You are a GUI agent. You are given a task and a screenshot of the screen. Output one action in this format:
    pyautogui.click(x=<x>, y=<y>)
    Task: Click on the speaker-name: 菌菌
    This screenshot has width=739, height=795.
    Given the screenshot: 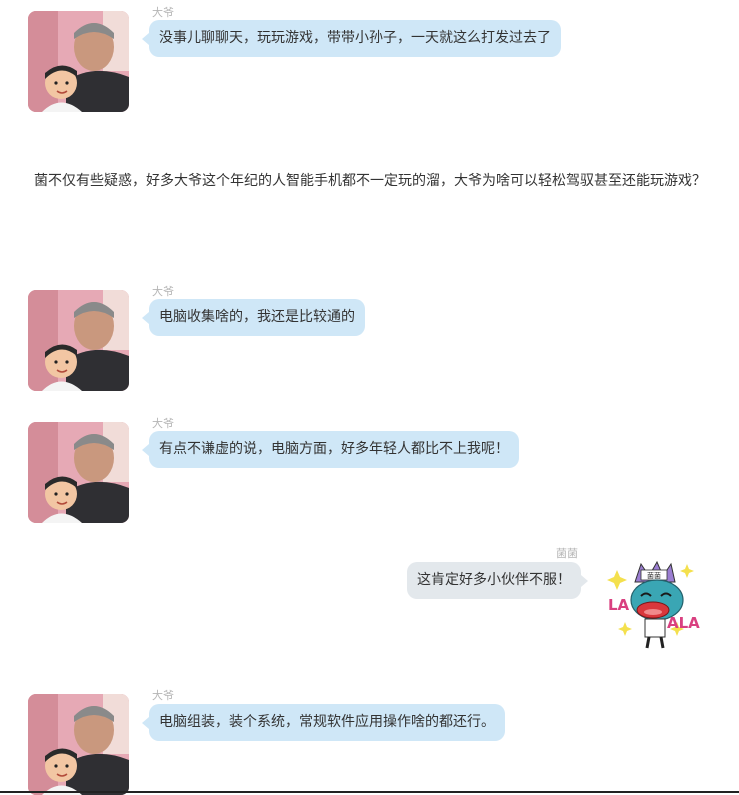 What is the action you would take?
    pyautogui.click(x=567, y=553)
    